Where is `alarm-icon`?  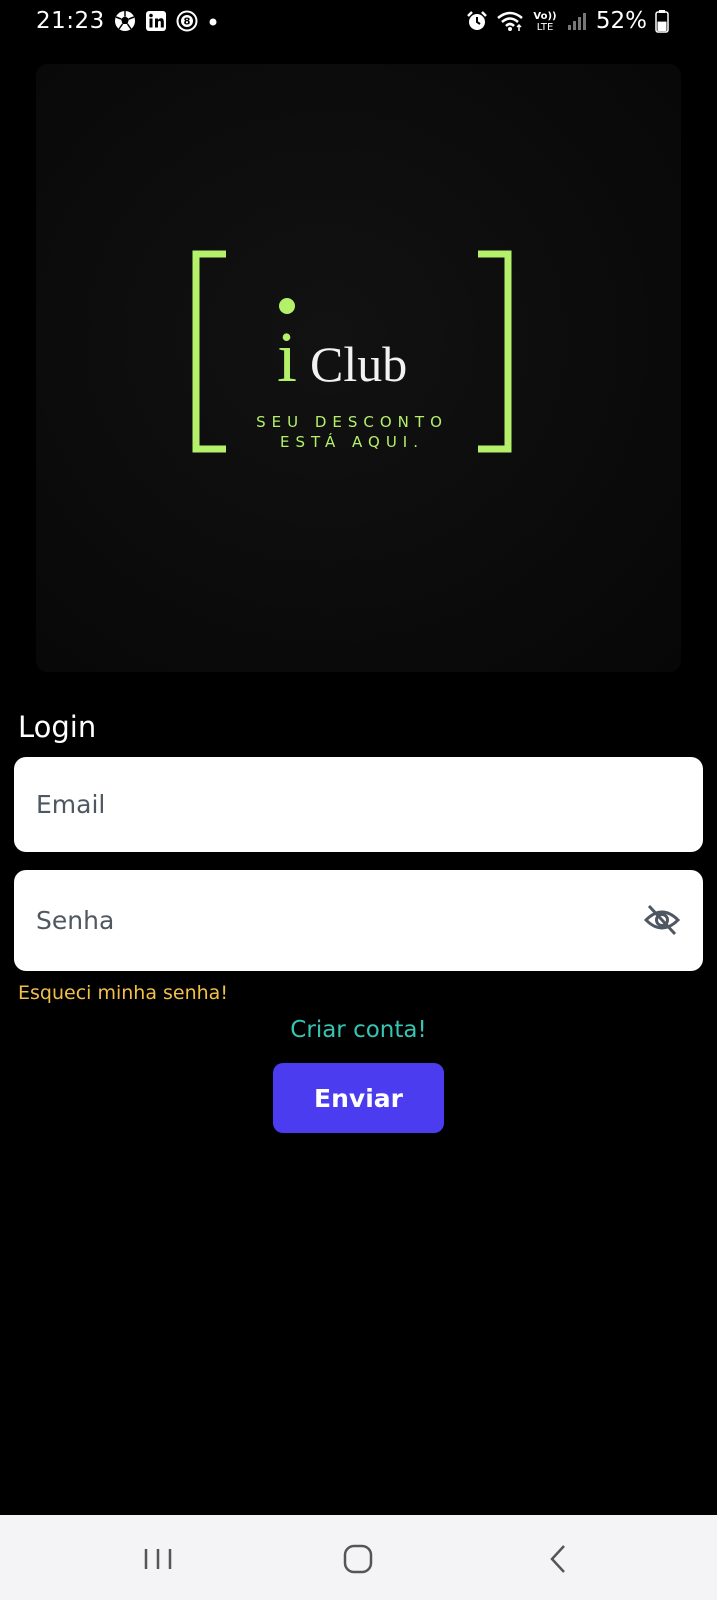 alarm-icon is located at coordinates (476, 20).